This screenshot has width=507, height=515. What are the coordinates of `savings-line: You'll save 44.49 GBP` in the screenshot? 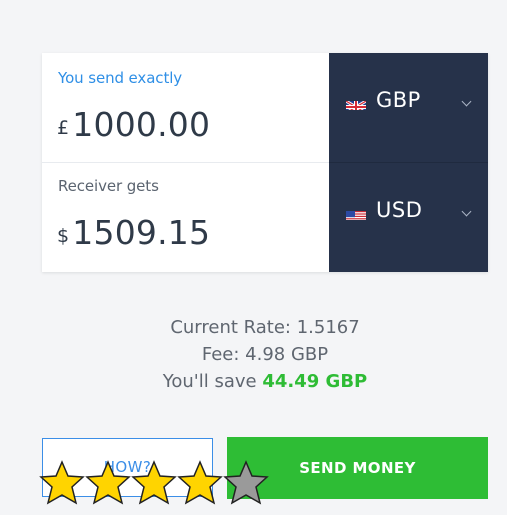 It's located at (265, 381).